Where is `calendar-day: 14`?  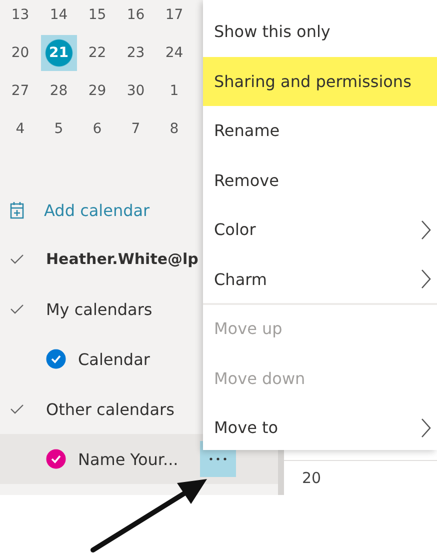 calendar-day: 14 is located at coordinates (58, 16).